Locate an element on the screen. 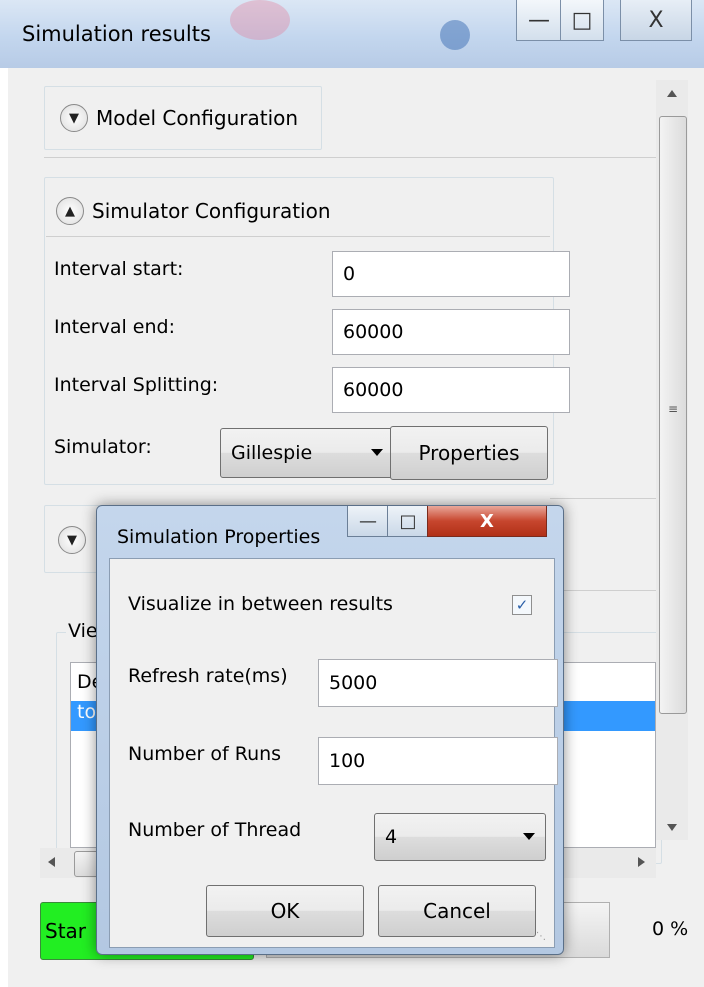 This screenshot has width=704, height=987. simulator-select: Gillespie is located at coordinates (307, 453).